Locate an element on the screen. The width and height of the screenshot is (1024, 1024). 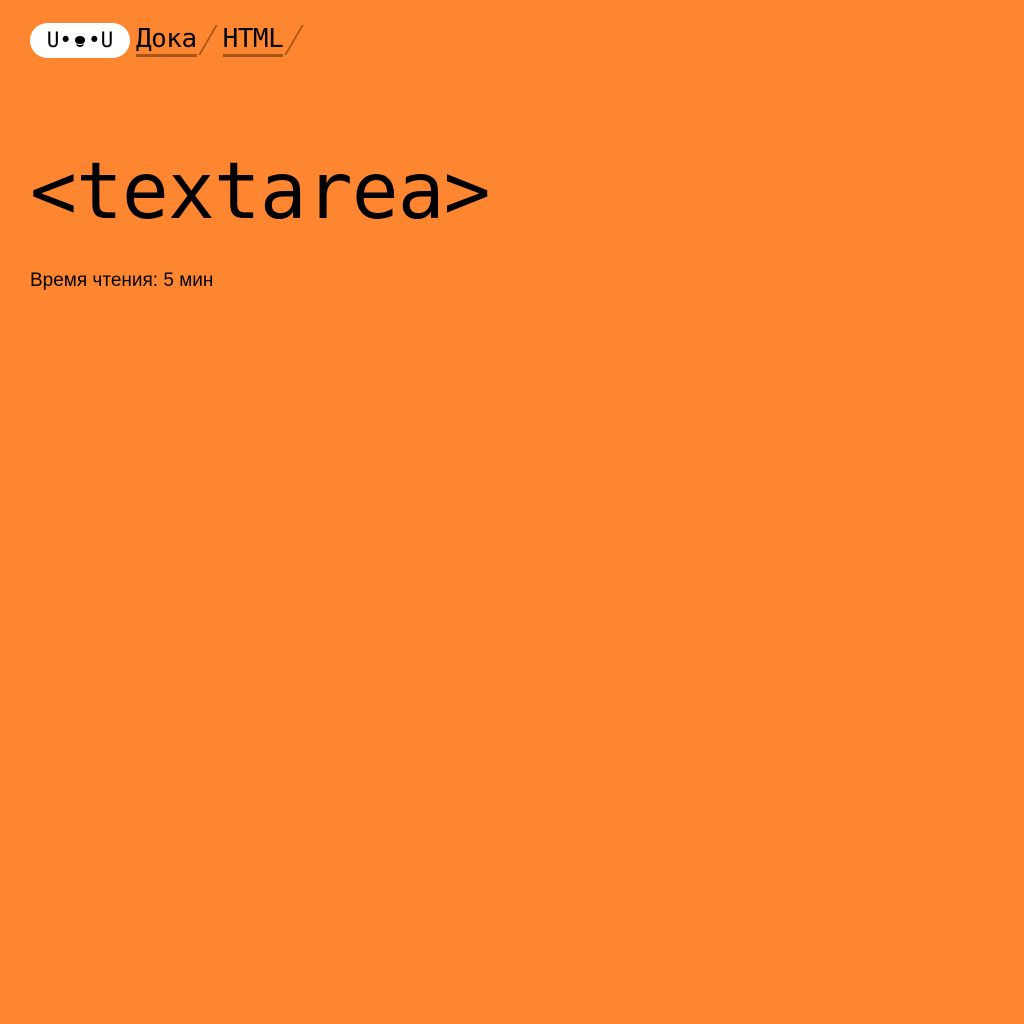
breadcrumb: U• •U Дока HTML is located at coordinates (167, 43).